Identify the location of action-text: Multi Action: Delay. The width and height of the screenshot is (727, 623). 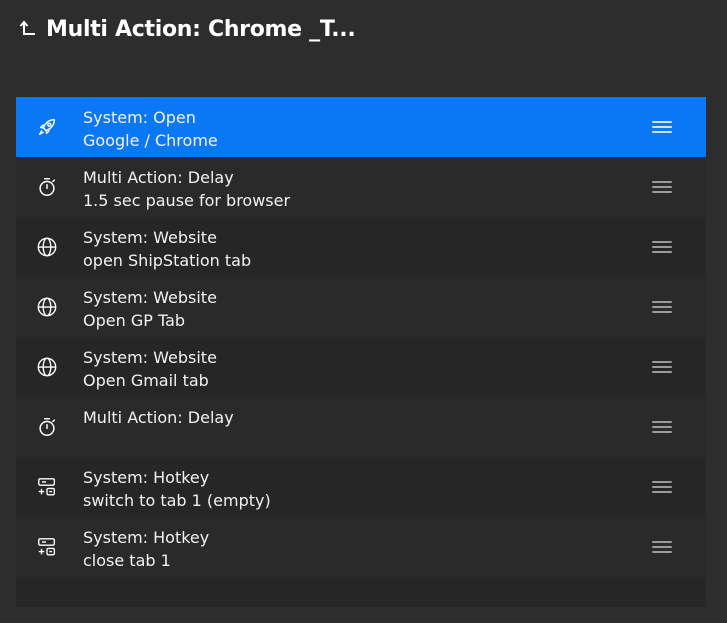
(158, 417).